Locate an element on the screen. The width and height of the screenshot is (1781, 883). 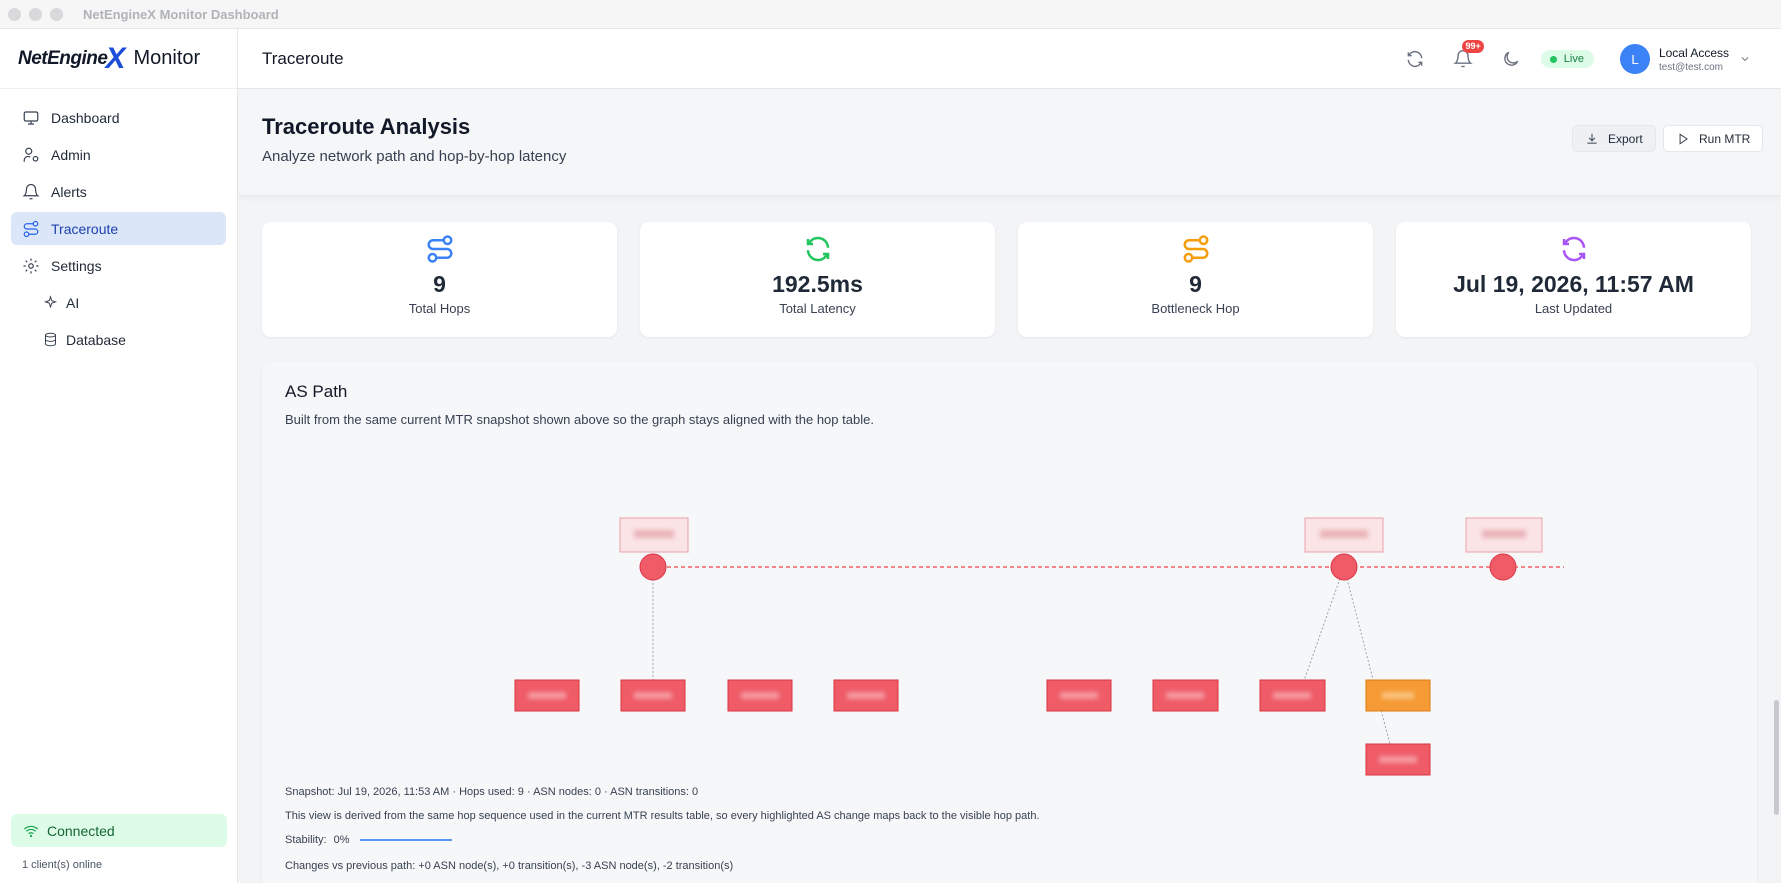
asn-label-right is located at coordinates (1504, 535).